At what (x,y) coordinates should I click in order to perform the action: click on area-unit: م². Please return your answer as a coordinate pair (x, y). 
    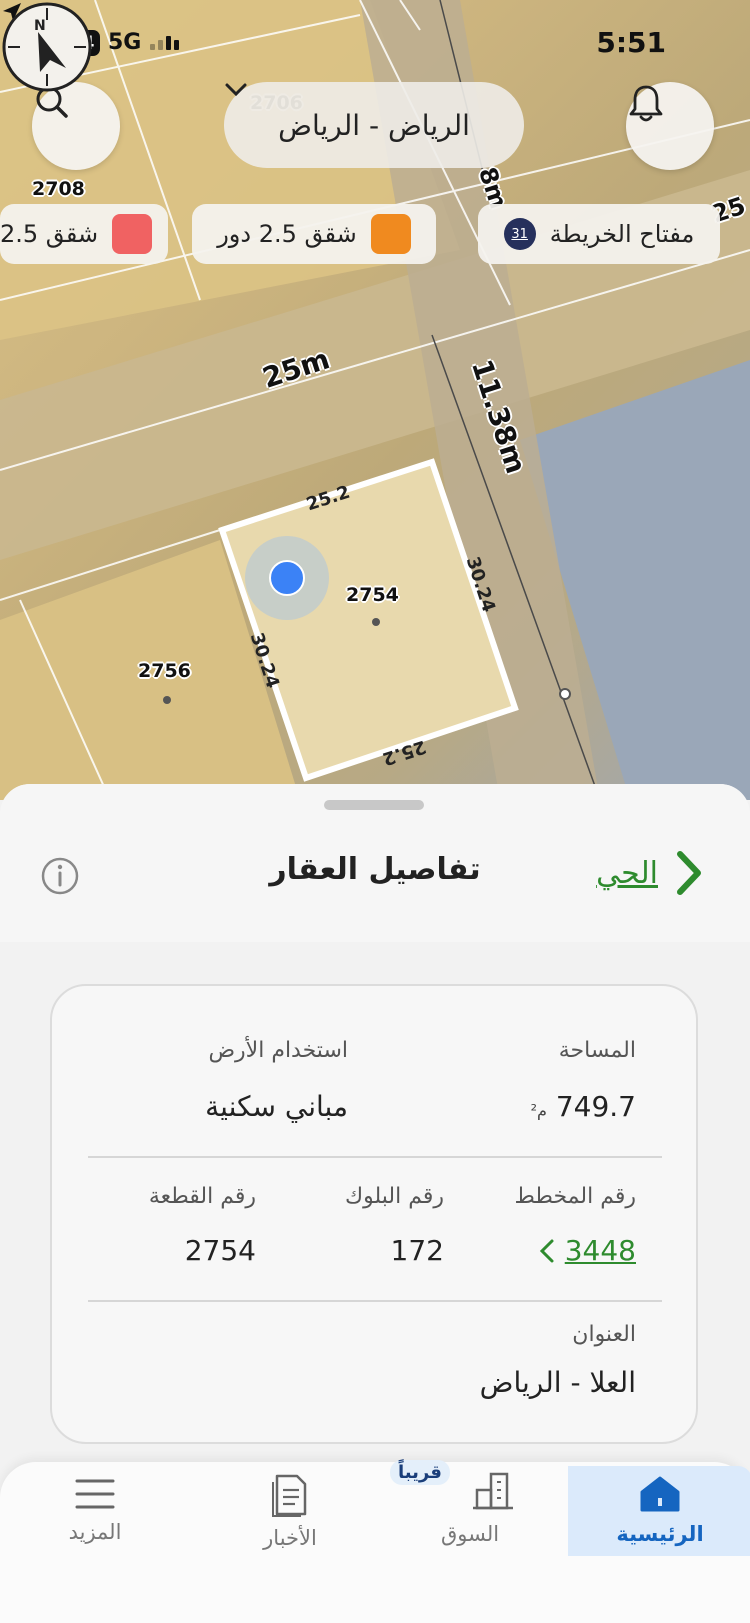
    Looking at the image, I should click on (538, 1110).